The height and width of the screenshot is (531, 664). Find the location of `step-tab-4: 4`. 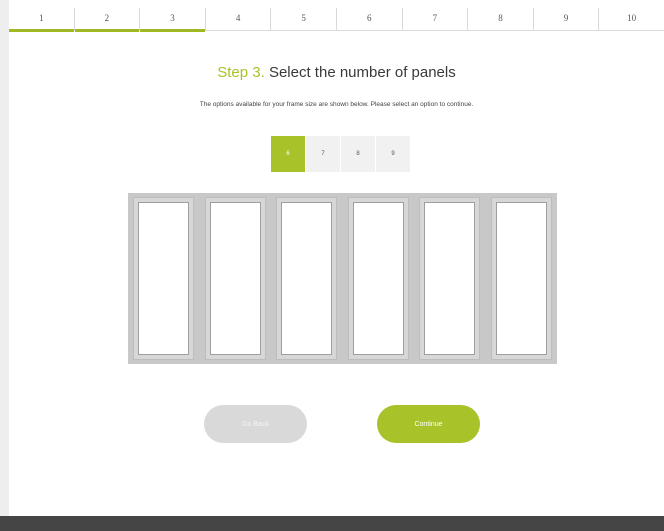

step-tab-4: 4 is located at coordinates (239, 19).